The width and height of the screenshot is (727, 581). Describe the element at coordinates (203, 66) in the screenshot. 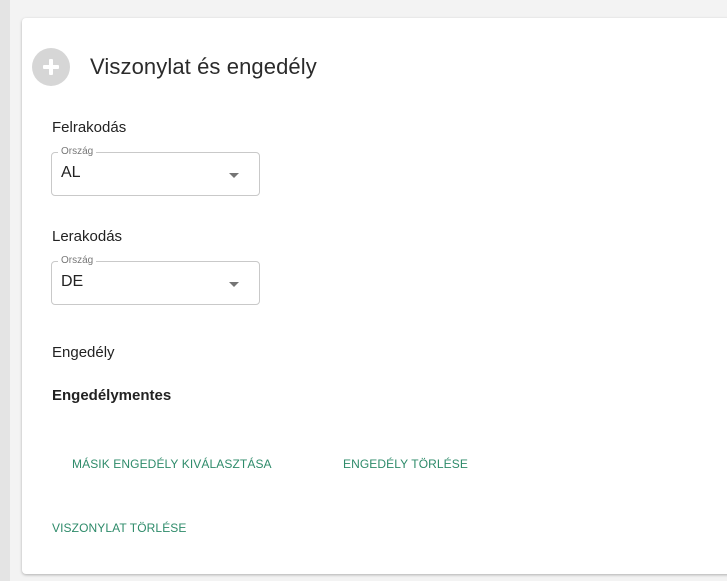

I see `card-title: Viszonylat és engedély` at that location.